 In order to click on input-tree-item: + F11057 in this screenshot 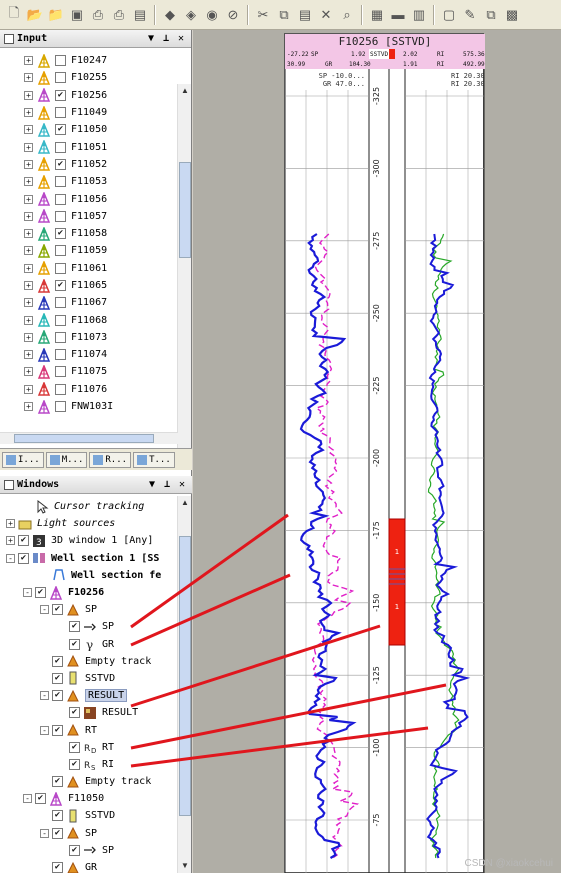, I will do `click(95, 216)`.